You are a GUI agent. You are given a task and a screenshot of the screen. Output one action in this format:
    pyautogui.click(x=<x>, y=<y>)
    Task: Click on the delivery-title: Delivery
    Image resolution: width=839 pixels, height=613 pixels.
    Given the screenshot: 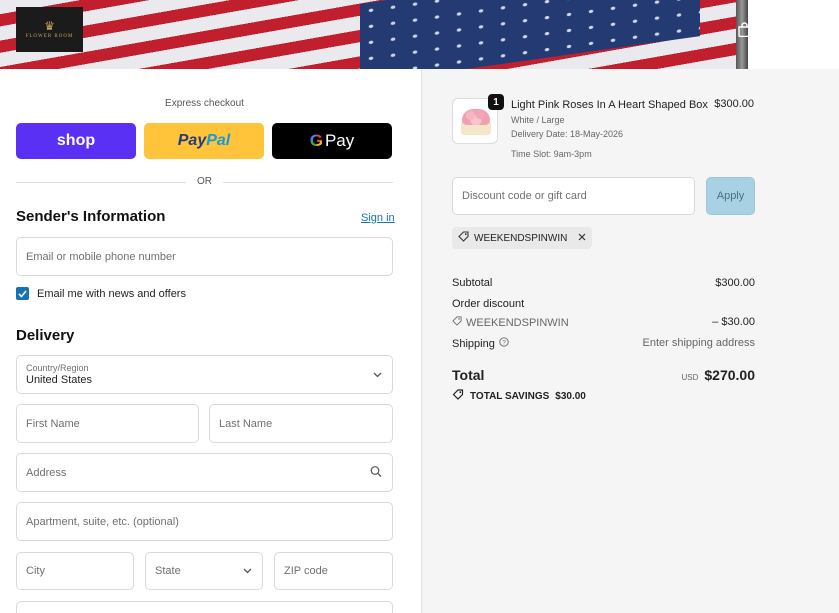 What is the action you would take?
    pyautogui.click(x=45, y=335)
    